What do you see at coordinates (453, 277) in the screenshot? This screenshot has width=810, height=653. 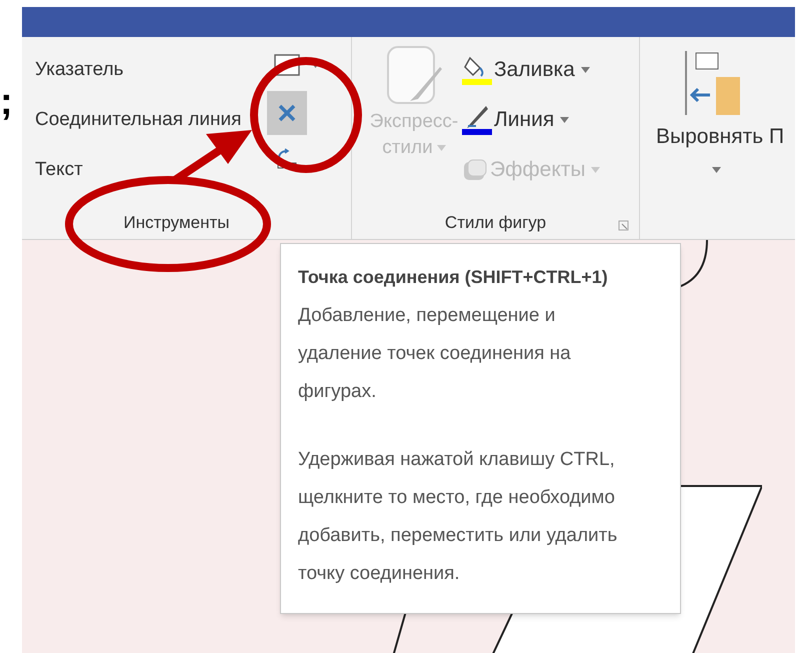 I see `tooltip-title: Точка соединения (SHIFT+CTRL+1)` at bounding box center [453, 277].